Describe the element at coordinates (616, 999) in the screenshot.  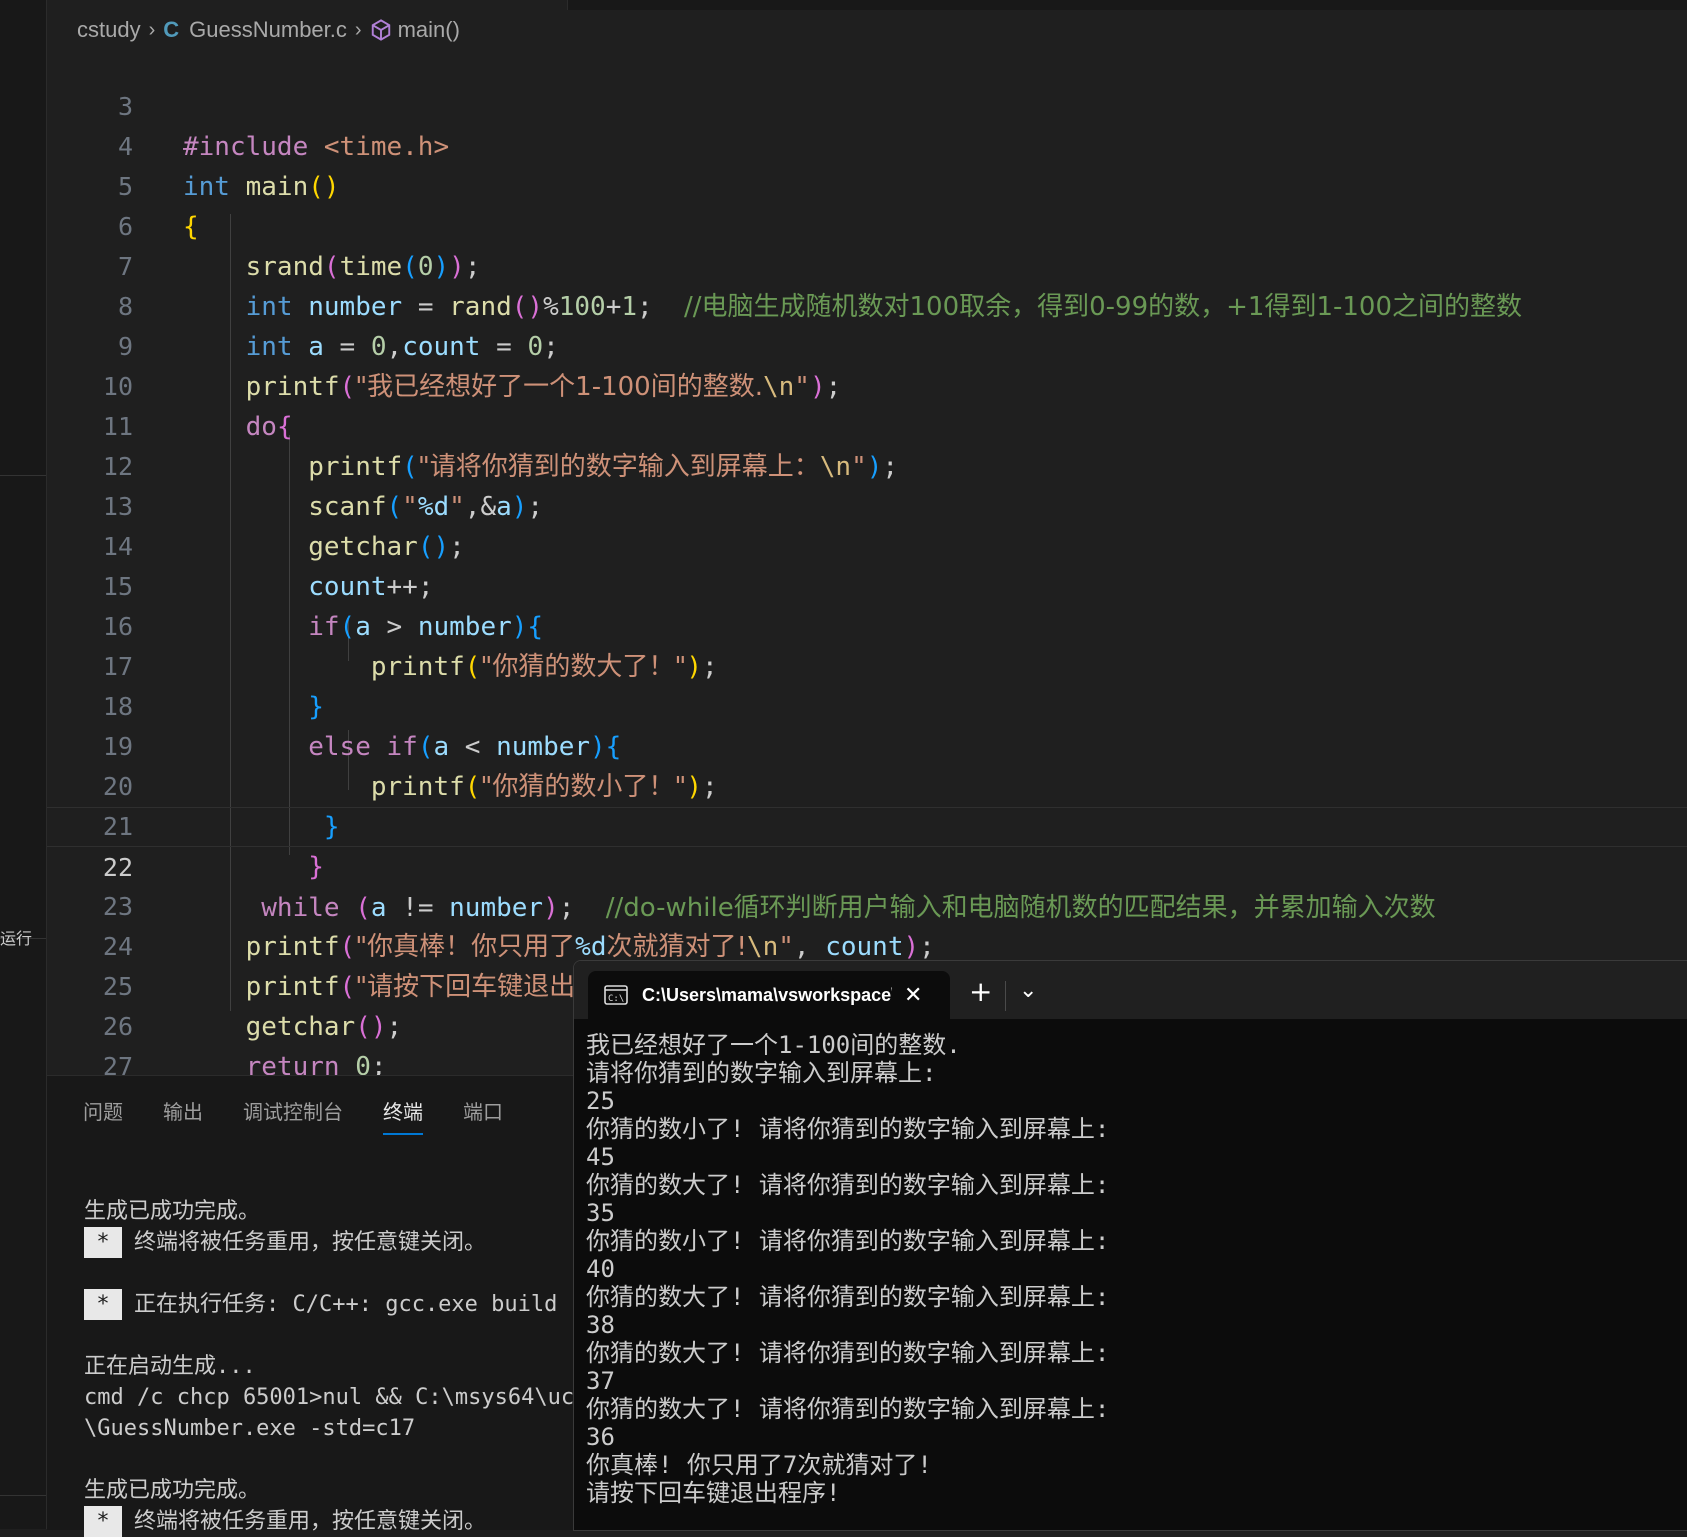
I see `svg-text: C:\` at that location.